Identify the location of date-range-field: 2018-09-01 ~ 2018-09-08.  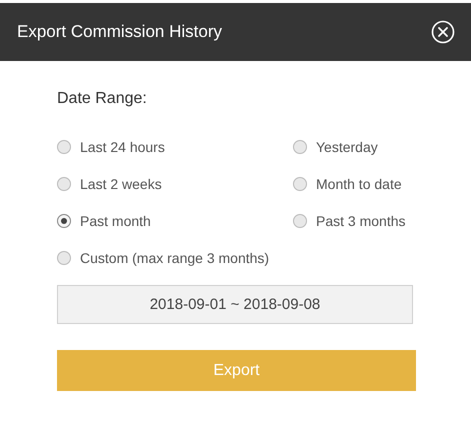
(235, 304).